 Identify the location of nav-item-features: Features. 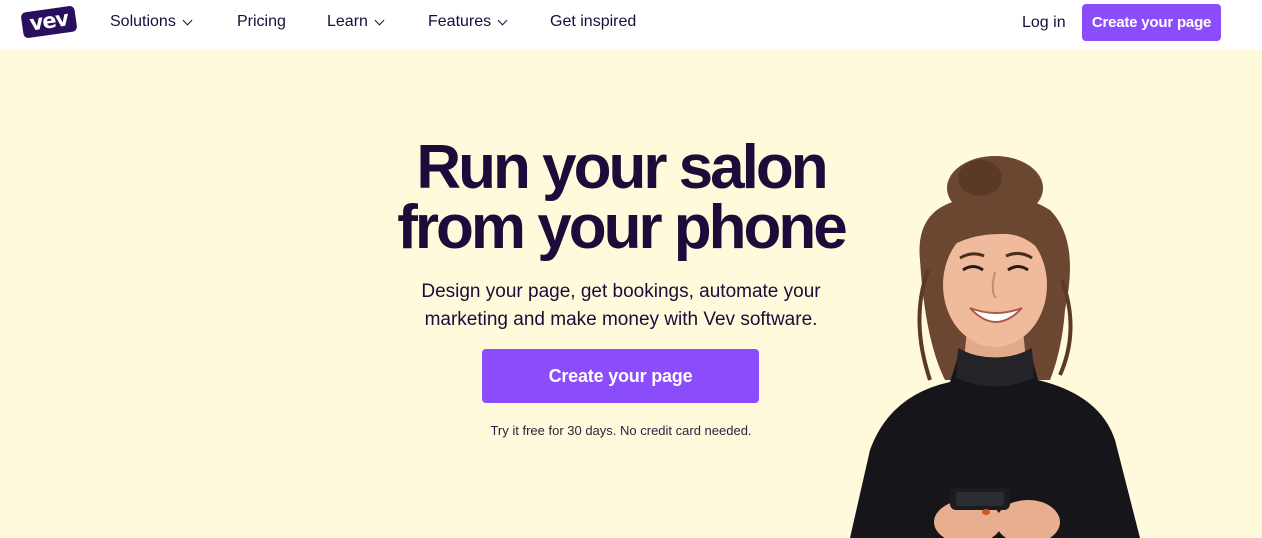
(468, 22).